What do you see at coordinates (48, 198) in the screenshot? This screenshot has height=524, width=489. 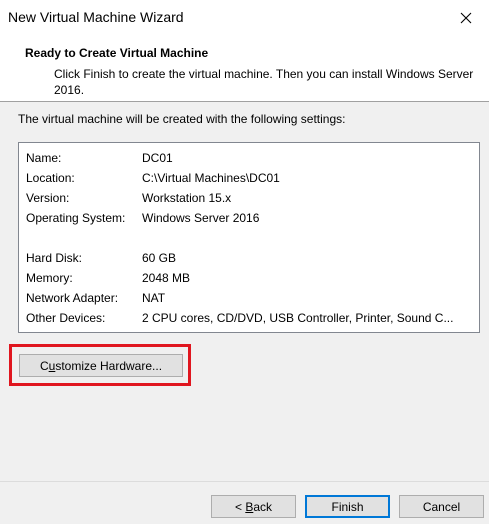 I see `setting-label: Version:` at bounding box center [48, 198].